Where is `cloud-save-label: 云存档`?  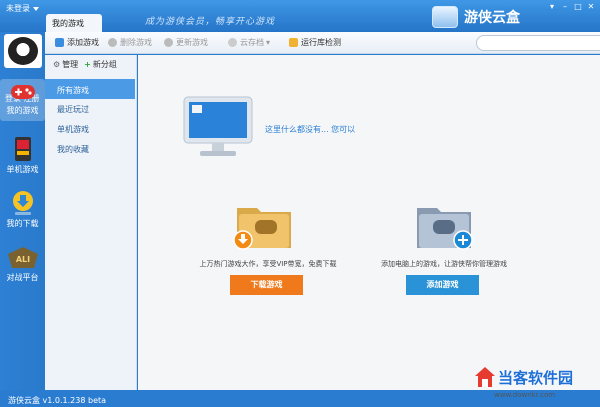 cloud-save-label: 云存档 is located at coordinates (252, 42).